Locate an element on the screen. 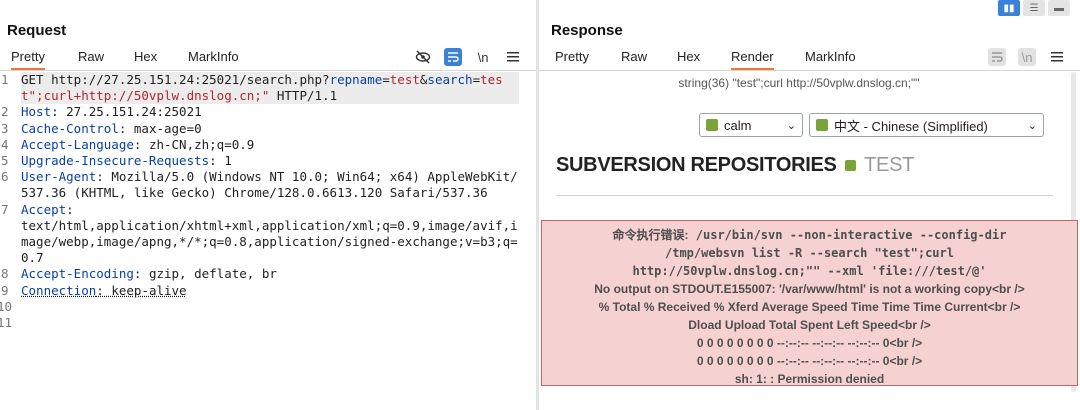 This screenshot has height=410, width=1080. request-line: 8 Accept-Encoding: gzip, deflate, br is located at coordinates (268, 274).